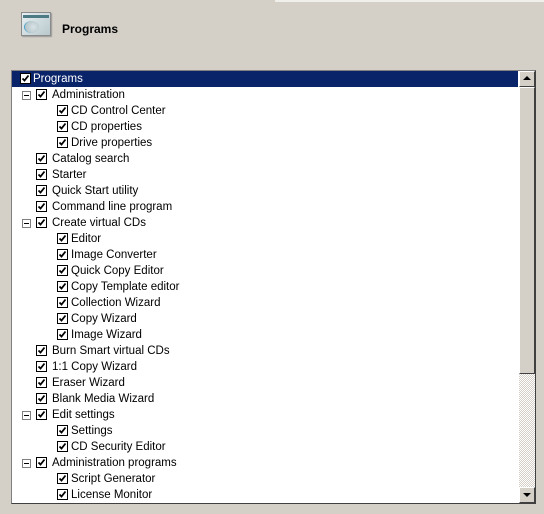 This screenshot has width=544, height=514. Describe the element at coordinates (265, 207) in the screenshot. I see `tree-item: Command line program` at that location.